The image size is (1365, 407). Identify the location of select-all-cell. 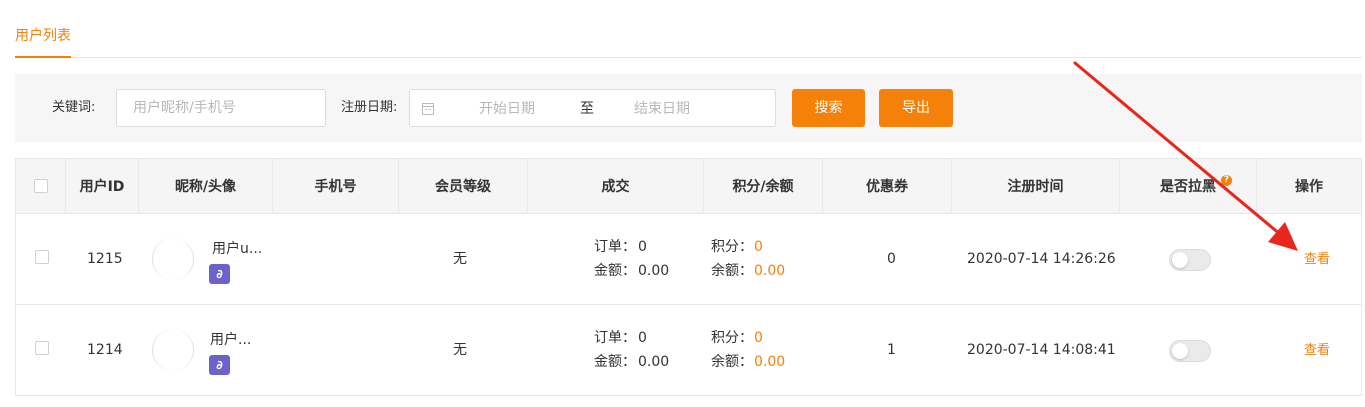
(41, 186).